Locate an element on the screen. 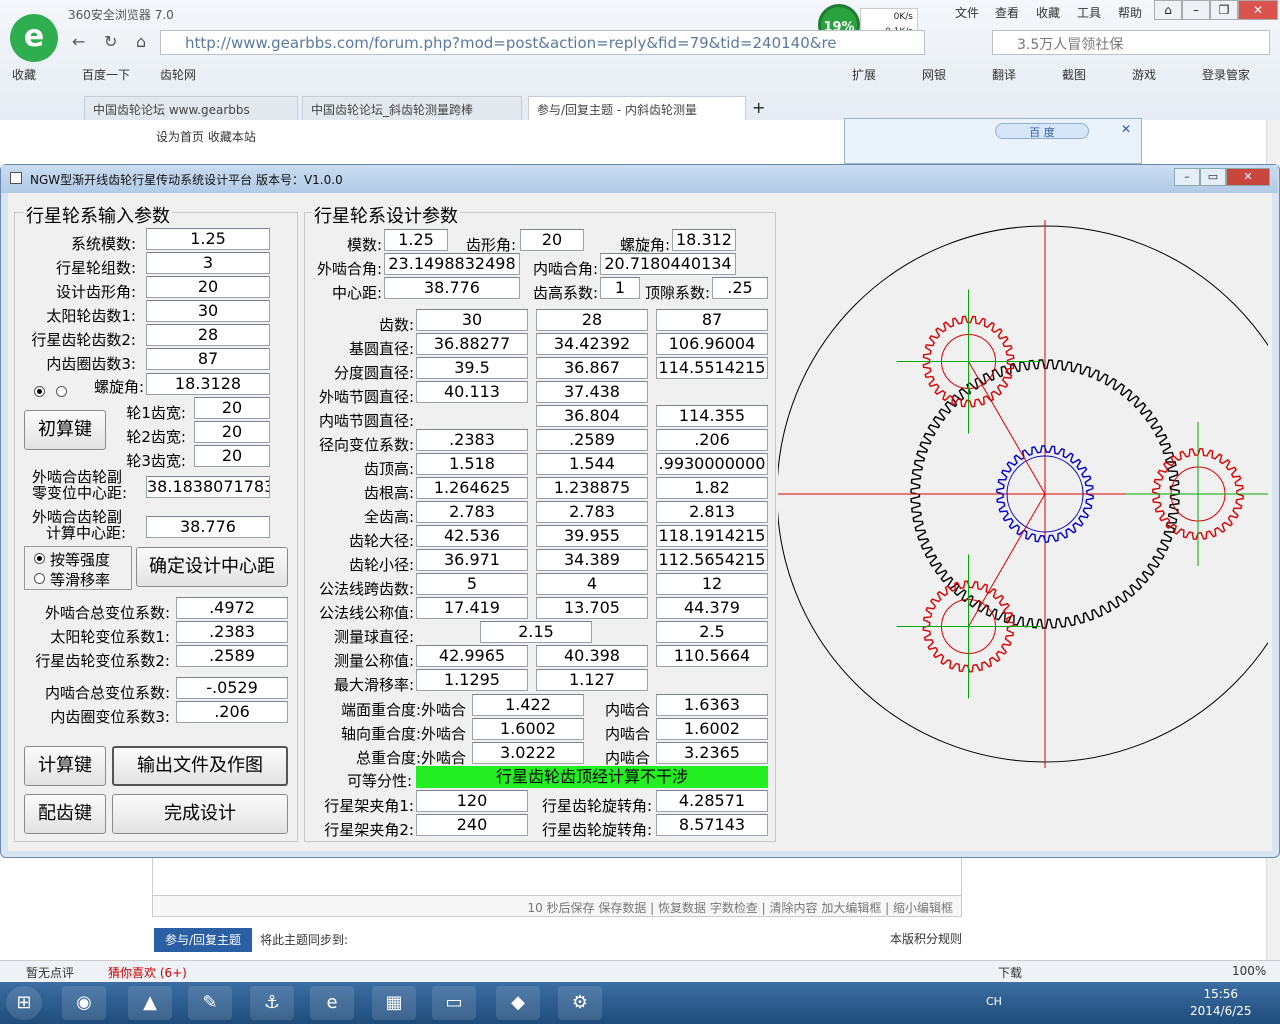  match-button: 配齿键 is located at coordinates (65, 814).